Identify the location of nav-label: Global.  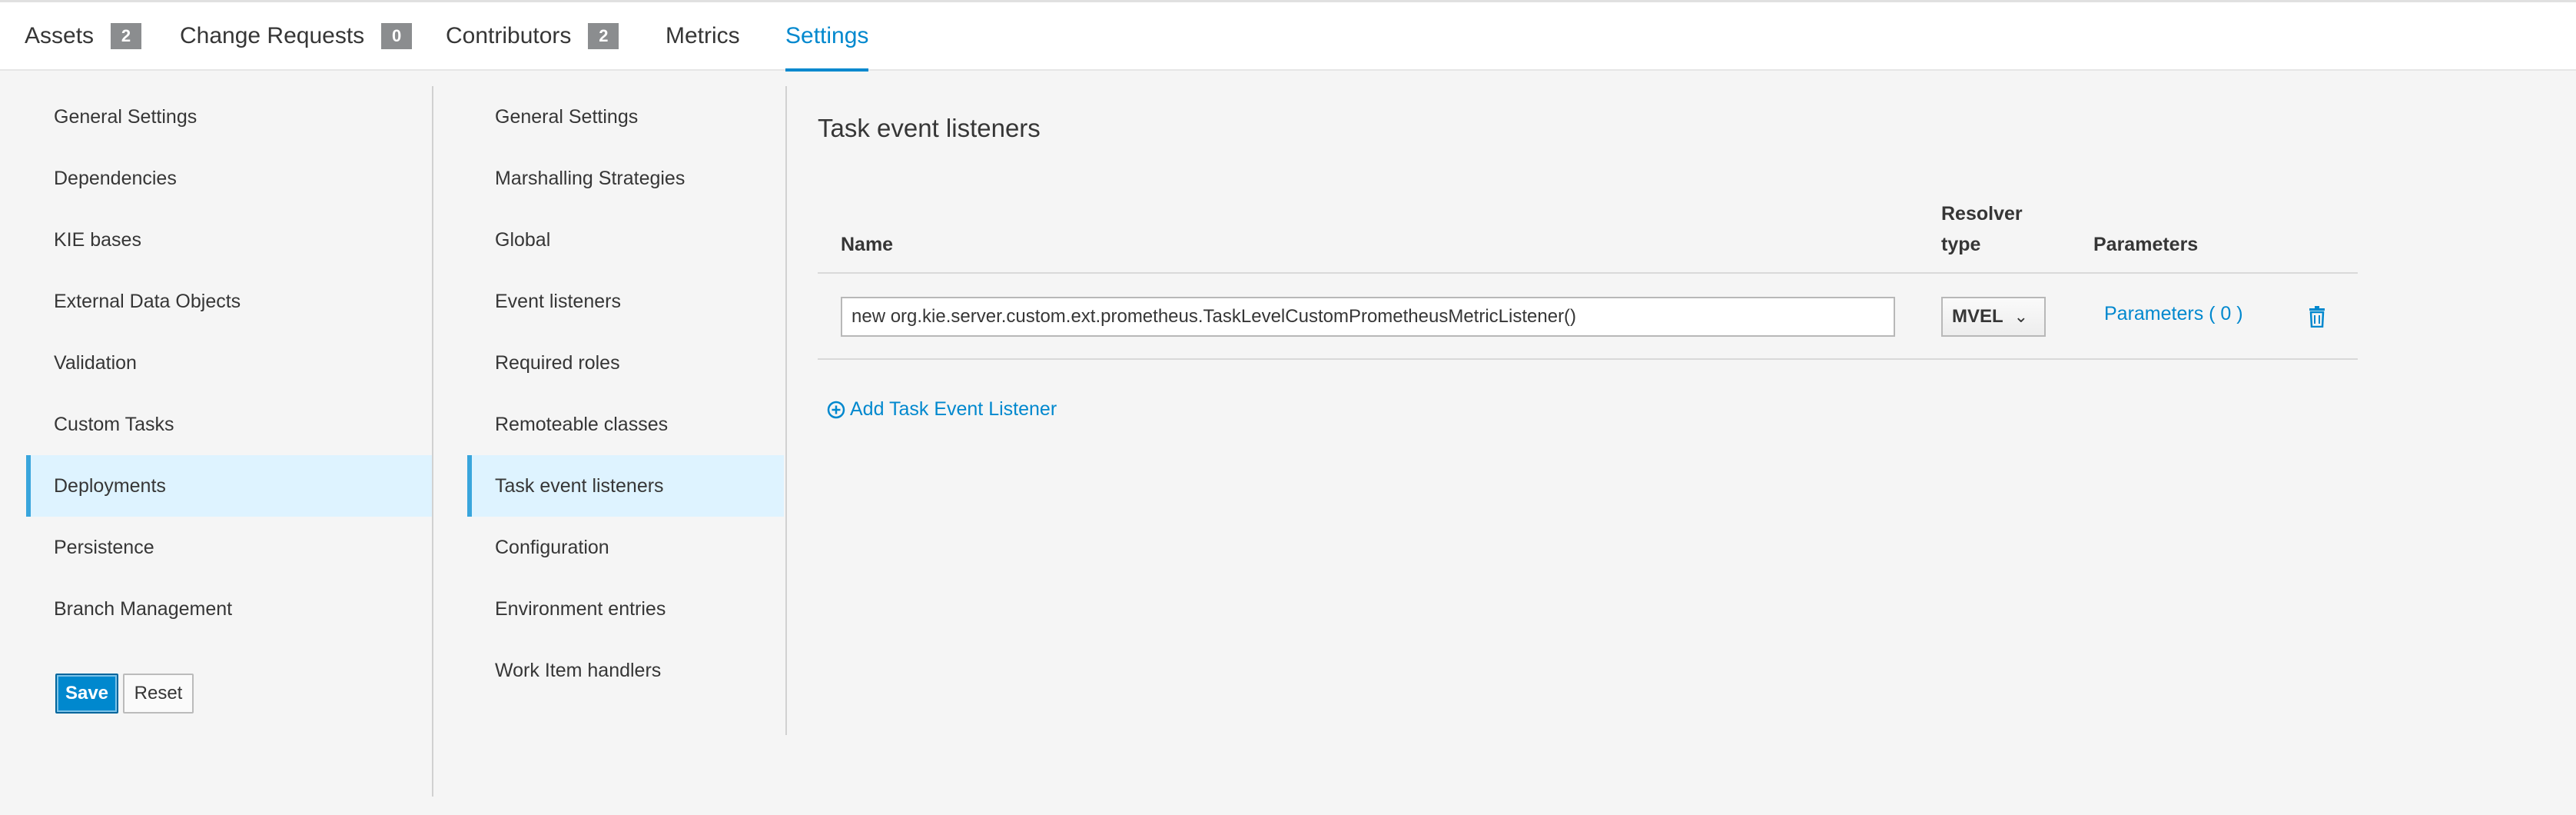
(523, 240).